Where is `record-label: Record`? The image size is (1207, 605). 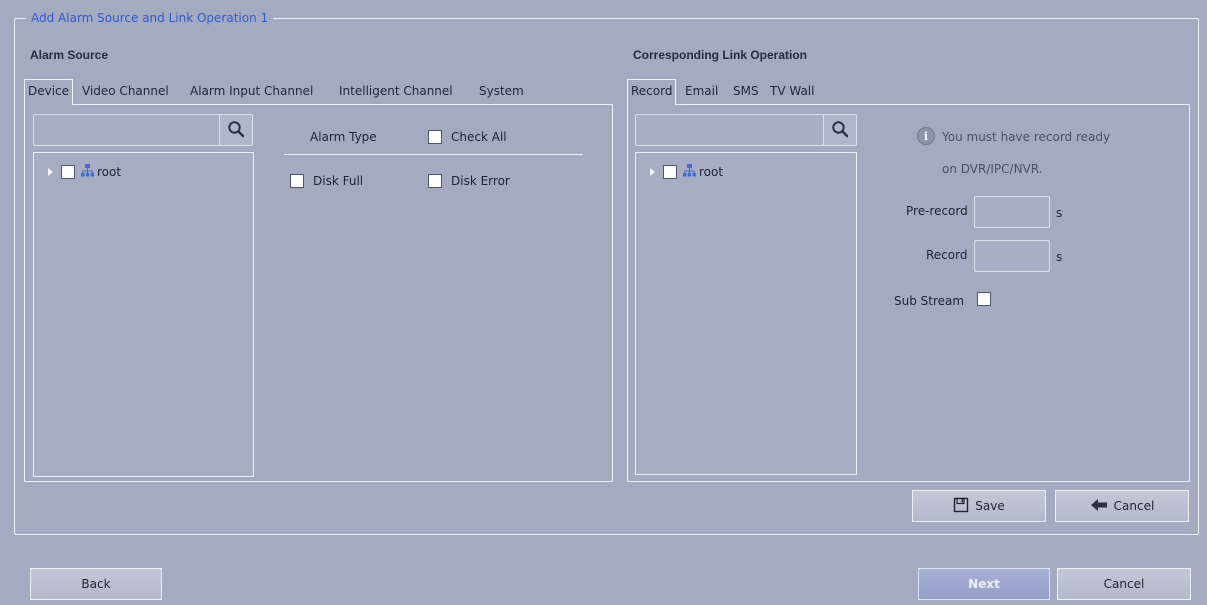 record-label: Record is located at coordinates (947, 255).